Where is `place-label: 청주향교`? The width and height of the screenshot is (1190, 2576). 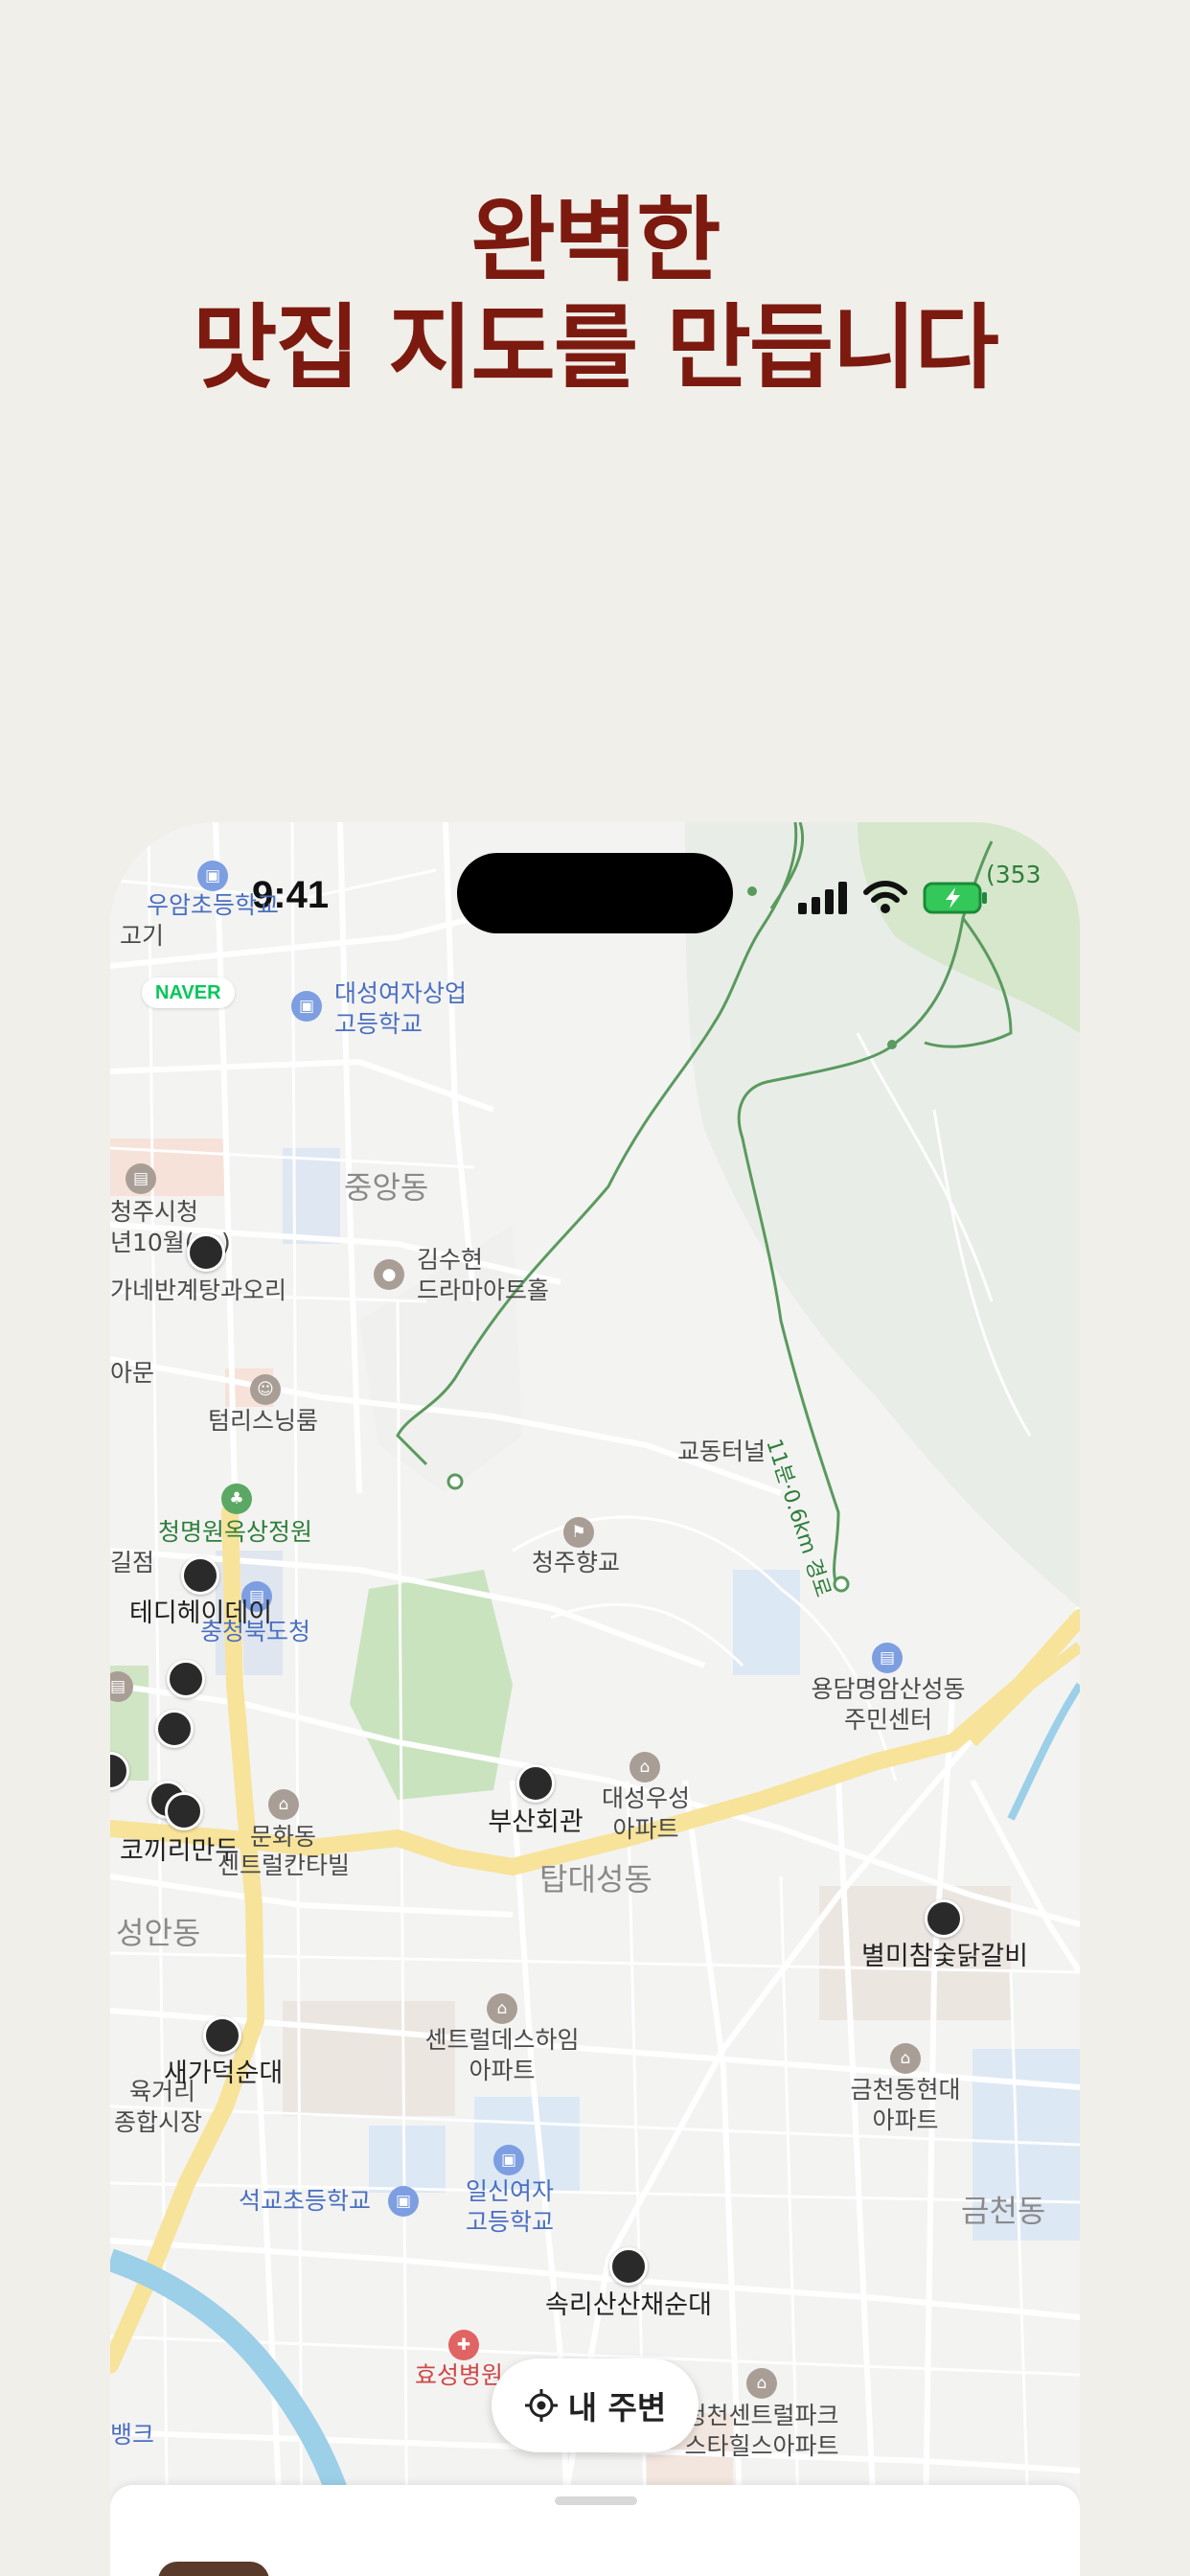
place-label: 청주향교 is located at coordinates (576, 1562).